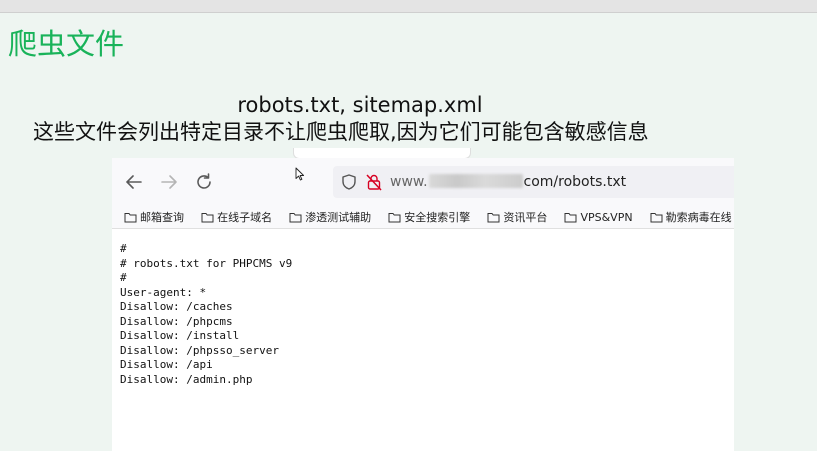 Image resolution: width=817 pixels, height=451 pixels. Describe the element at coordinates (204, 182) in the screenshot. I see `reload-icon` at that location.